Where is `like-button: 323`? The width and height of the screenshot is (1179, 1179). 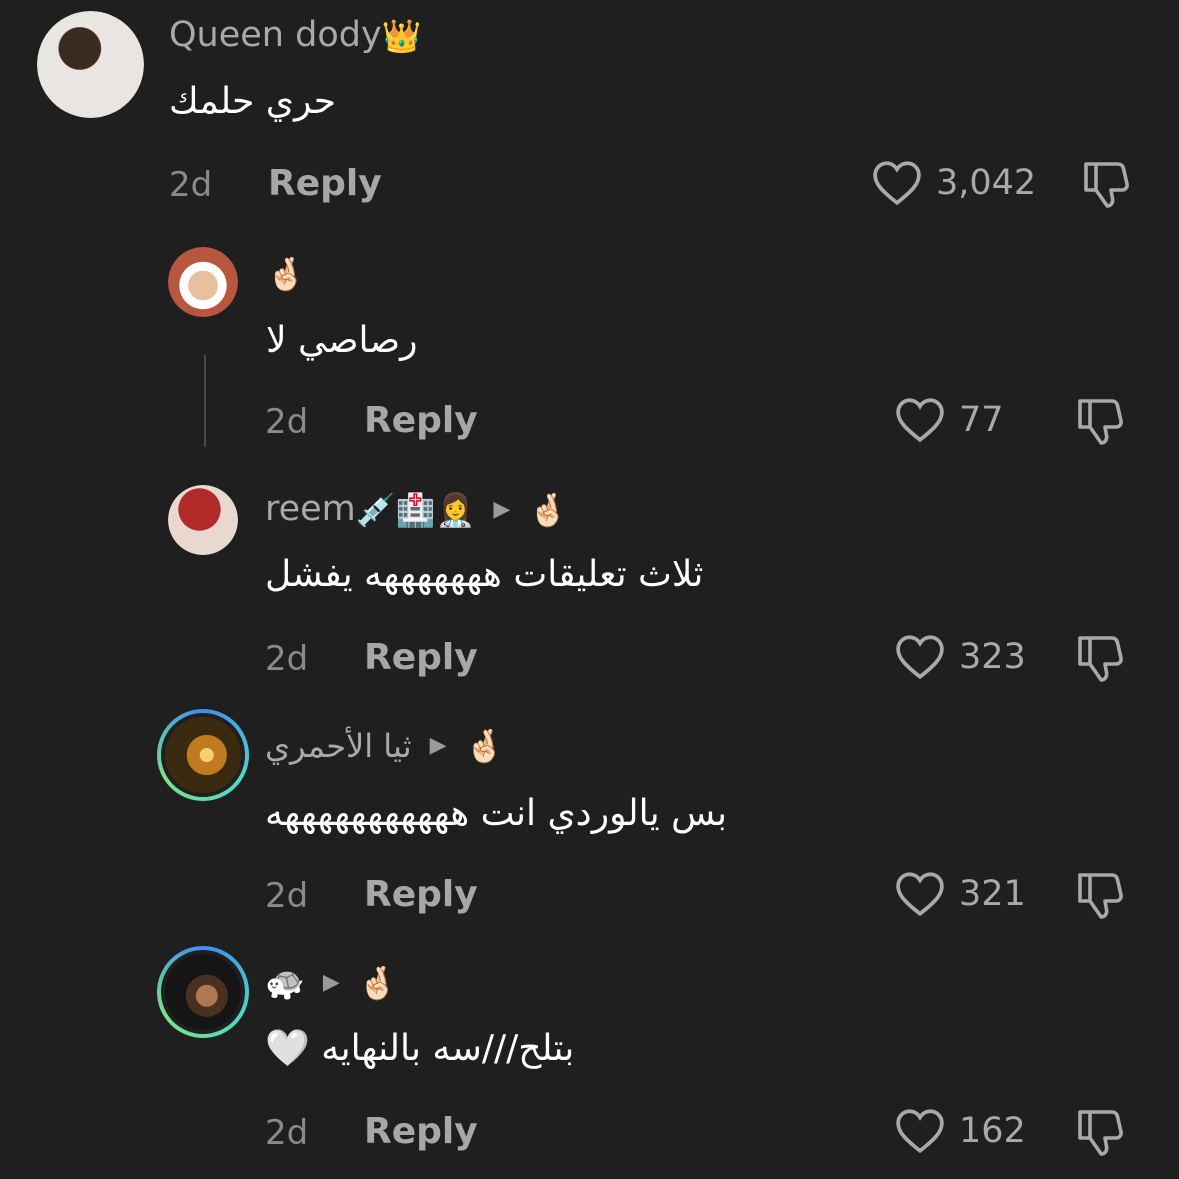 like-button: 323 is located at coordinates (960, 657).